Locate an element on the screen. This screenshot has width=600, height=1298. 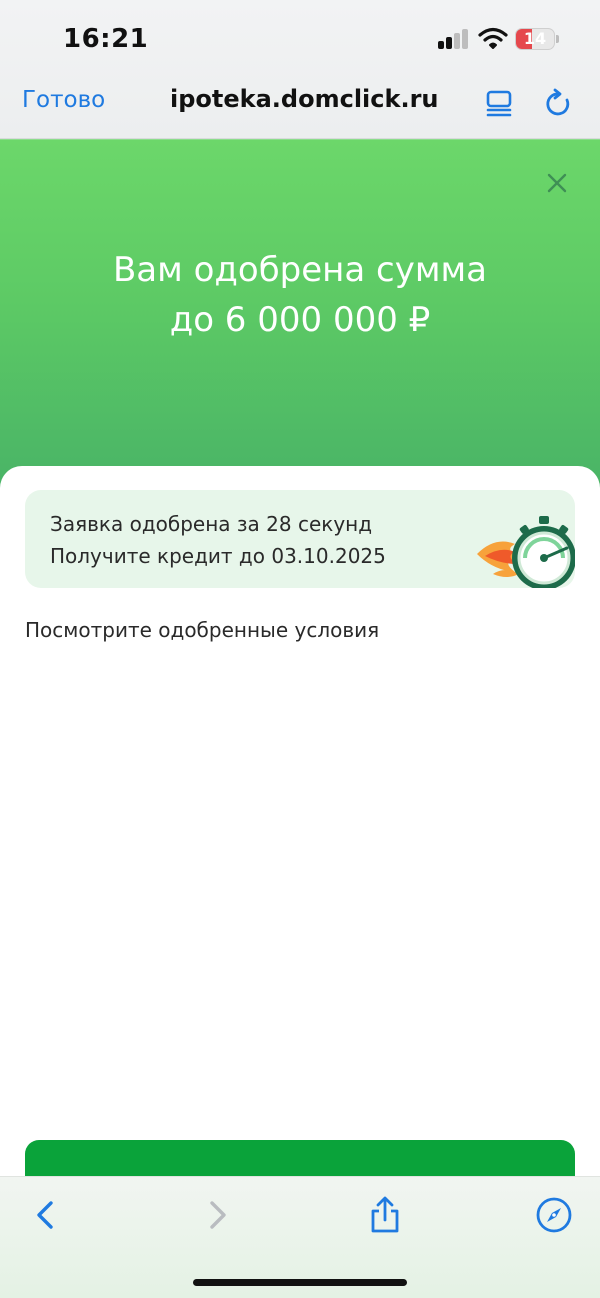
done-button: Готово is located at coordinates (63, 100).